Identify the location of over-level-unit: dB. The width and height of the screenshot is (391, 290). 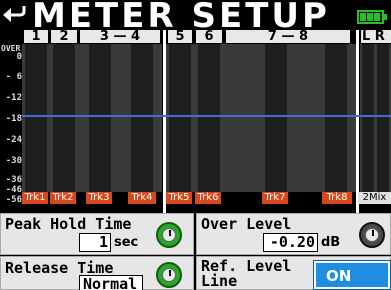
(331, 242).